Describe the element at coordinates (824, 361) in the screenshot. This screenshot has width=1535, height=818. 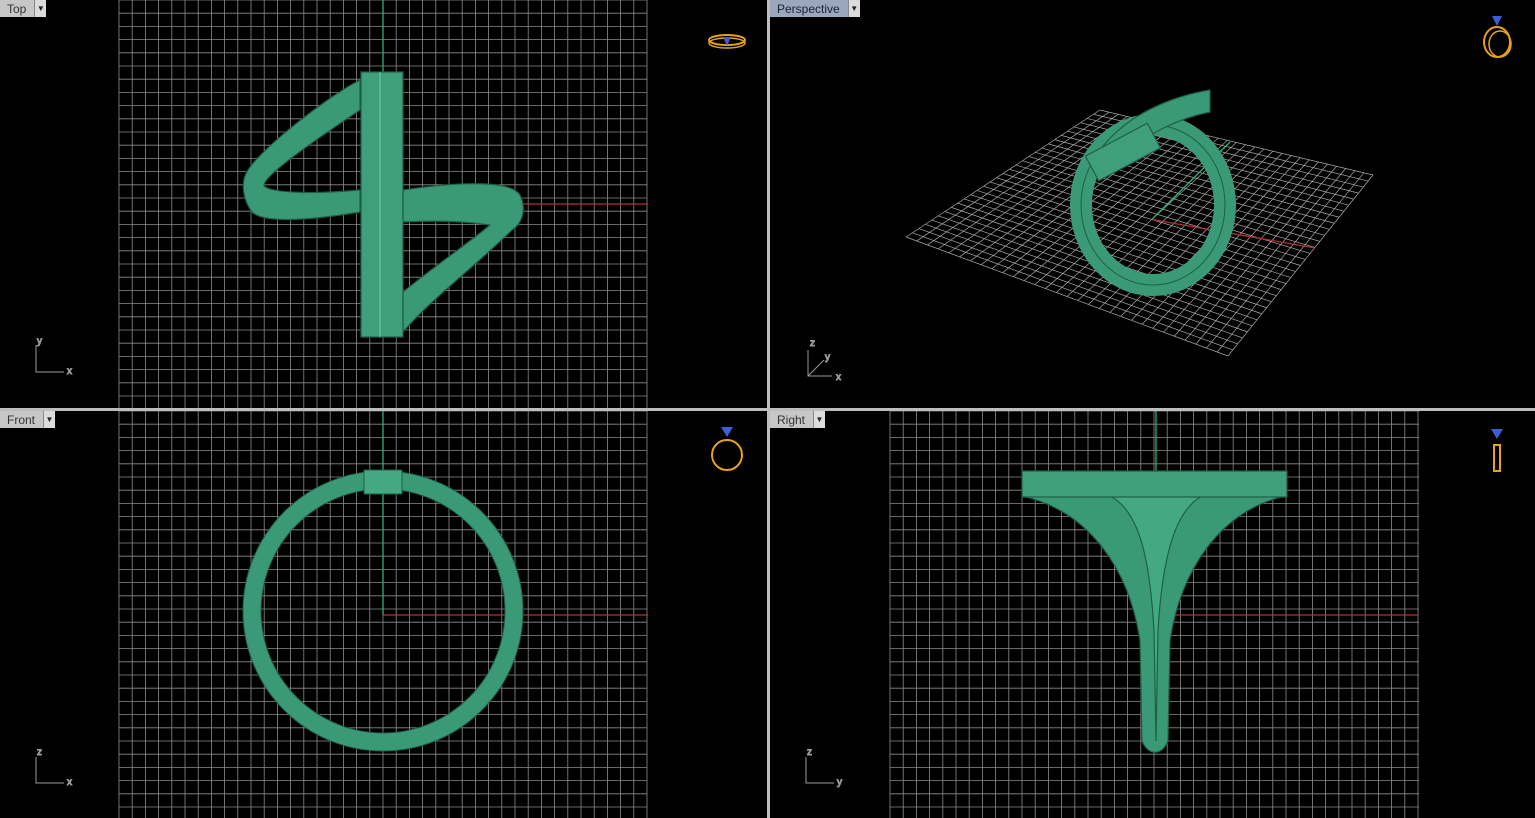
I see `axis-triad: z y x` at that location.